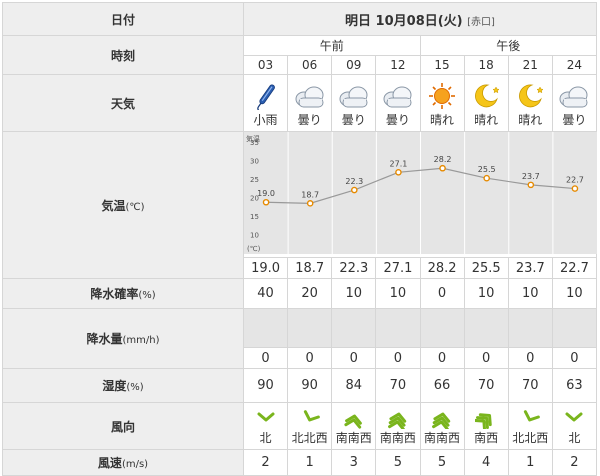  What do you see at coordinates (113, 205) in the screenshot?
I see `temp-label-text: 気温` at bounding box center [113, 205].